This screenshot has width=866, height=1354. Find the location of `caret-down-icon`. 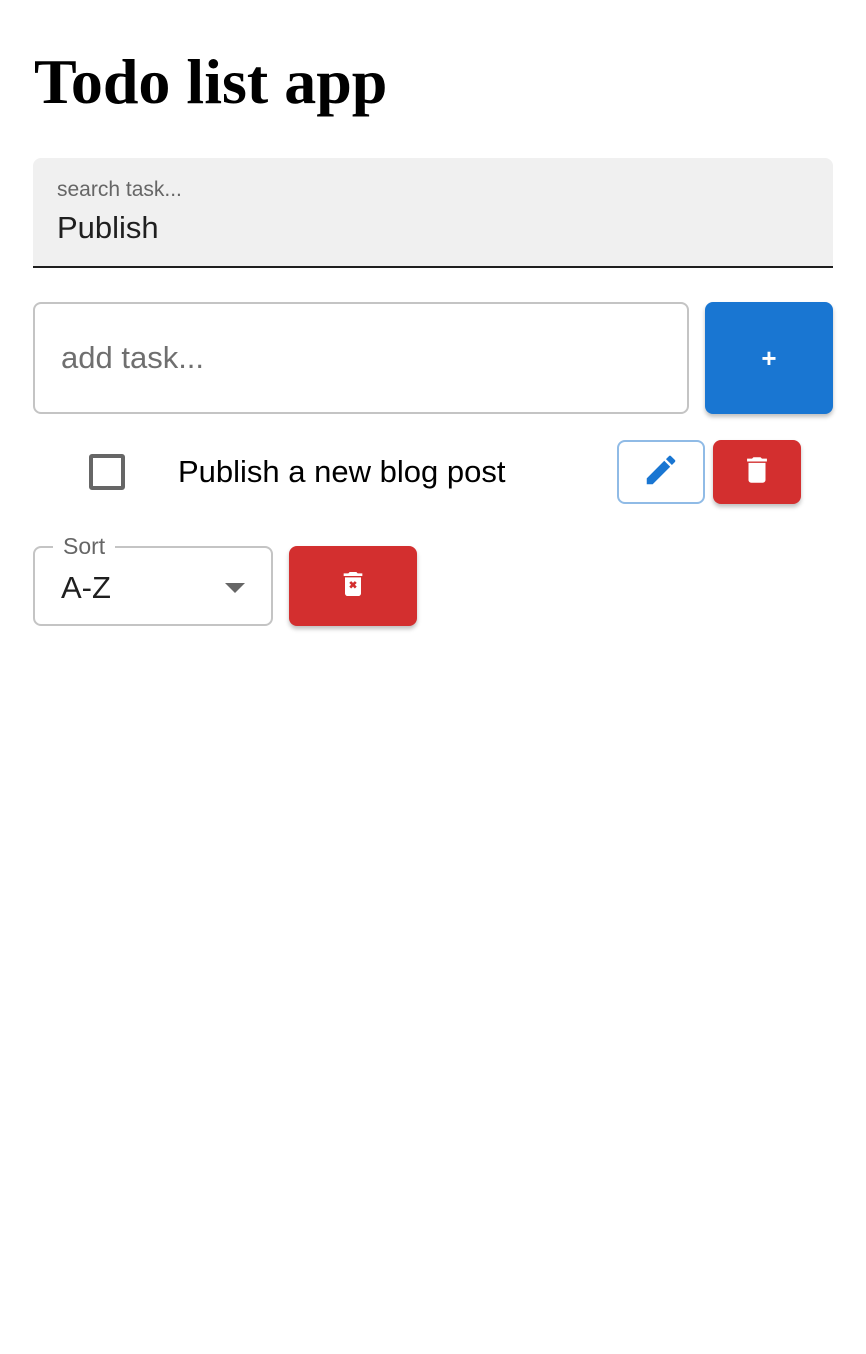

caret-down-icon is located at coordinates (235, 588).